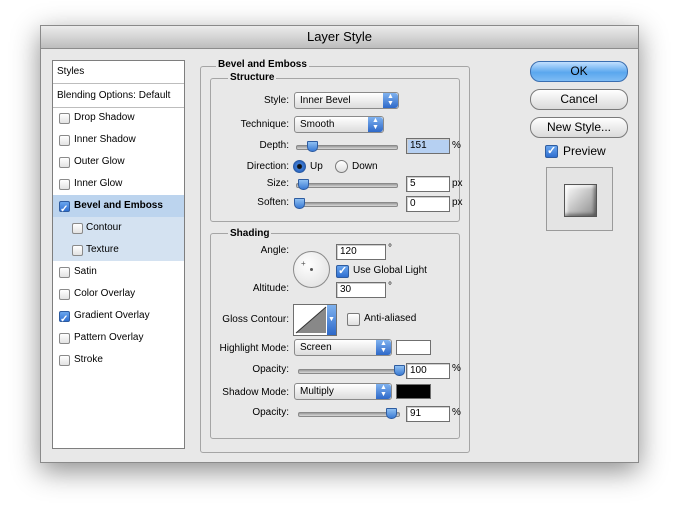  I want to click on structure-title: Structure, so click(252, 77).